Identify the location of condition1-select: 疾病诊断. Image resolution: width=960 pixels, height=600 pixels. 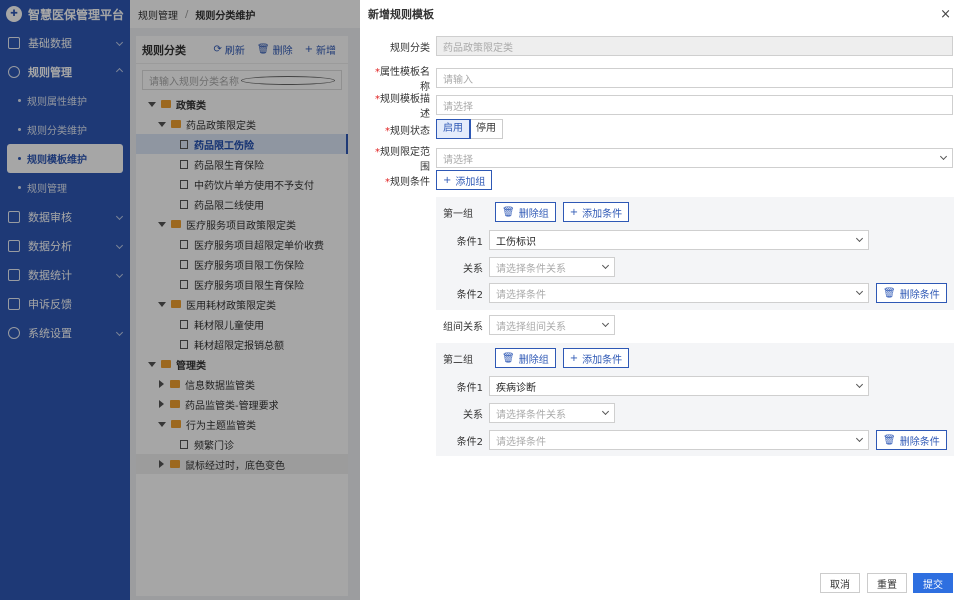
(679, 386).